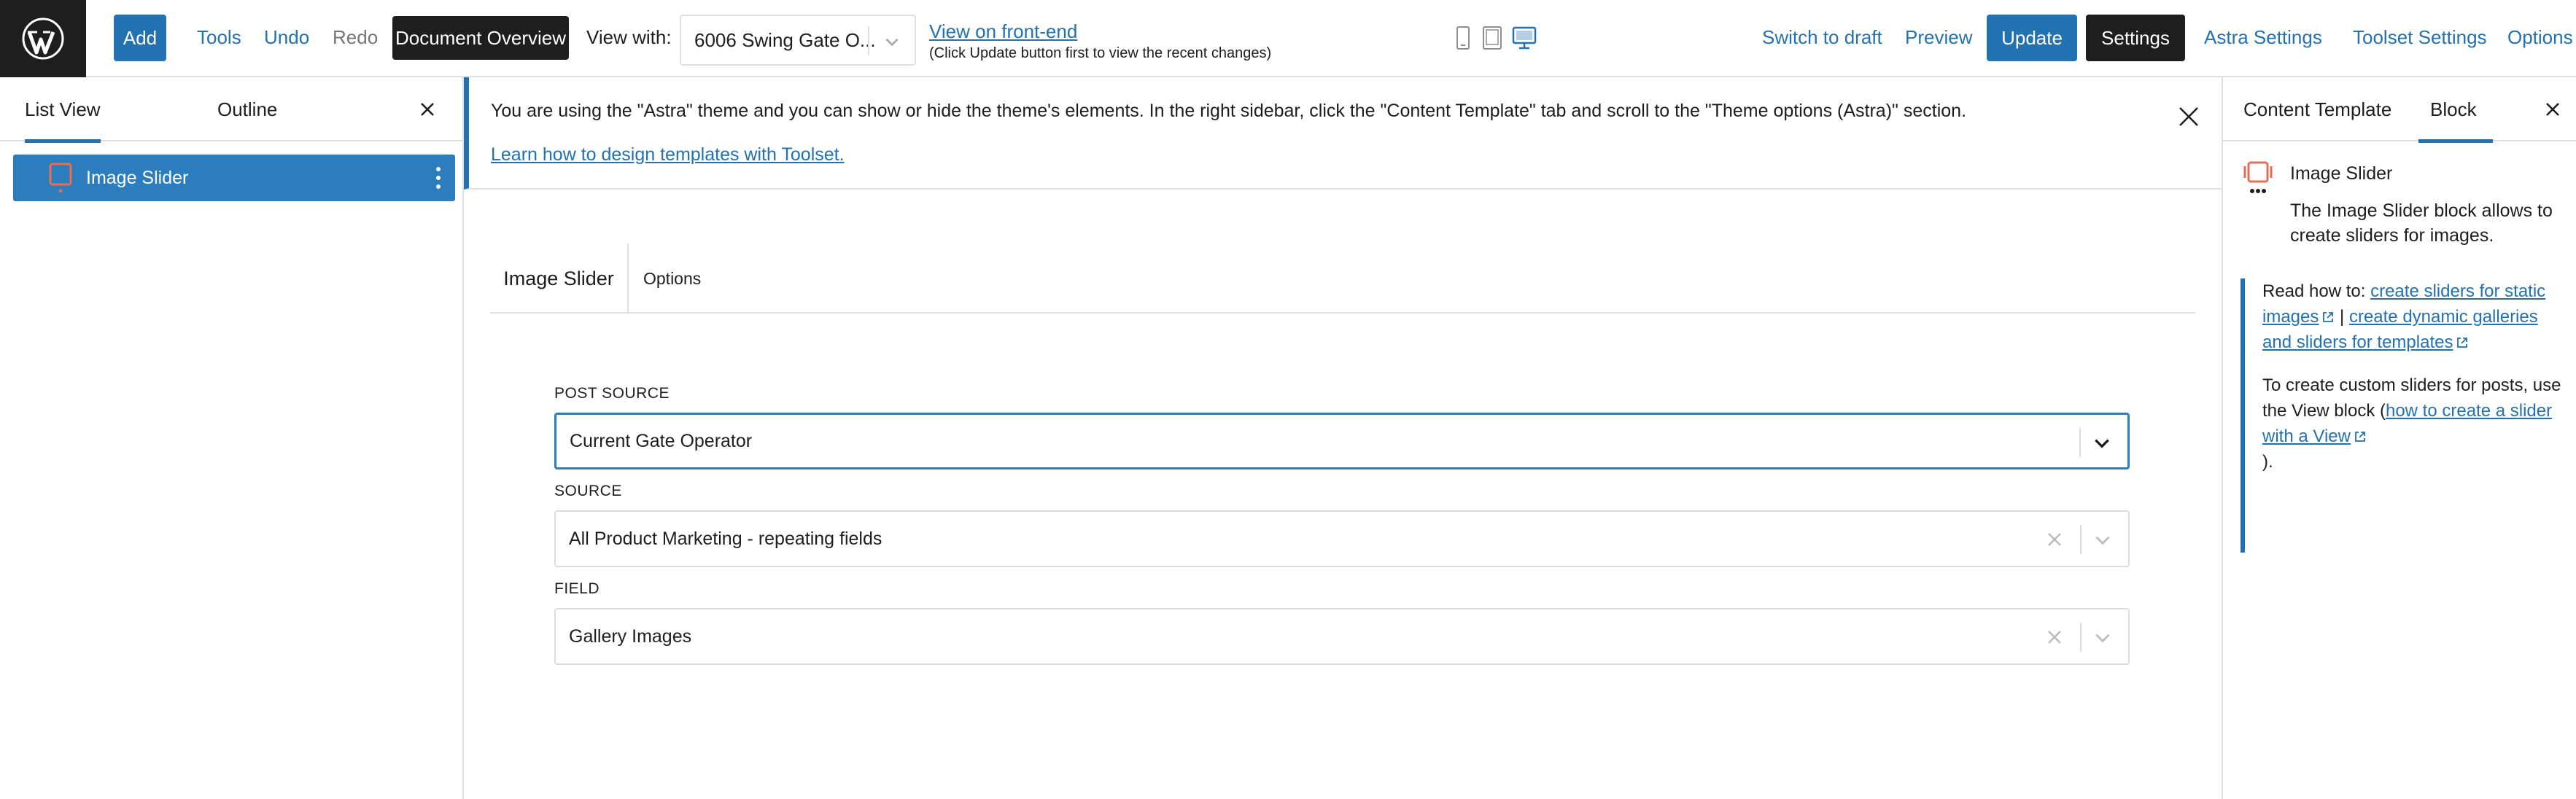  I want to click on post-source-label: POST SOURCE, so click(612, 393).